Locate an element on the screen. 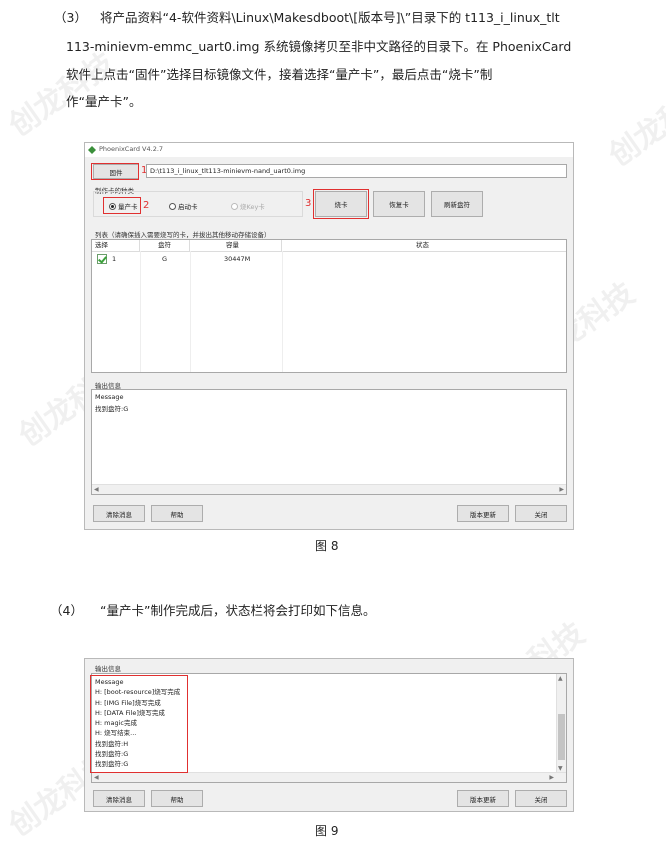 The width and height of the screenshot is (666, 844). scroll-thumb is located at coordinates (561, 737).